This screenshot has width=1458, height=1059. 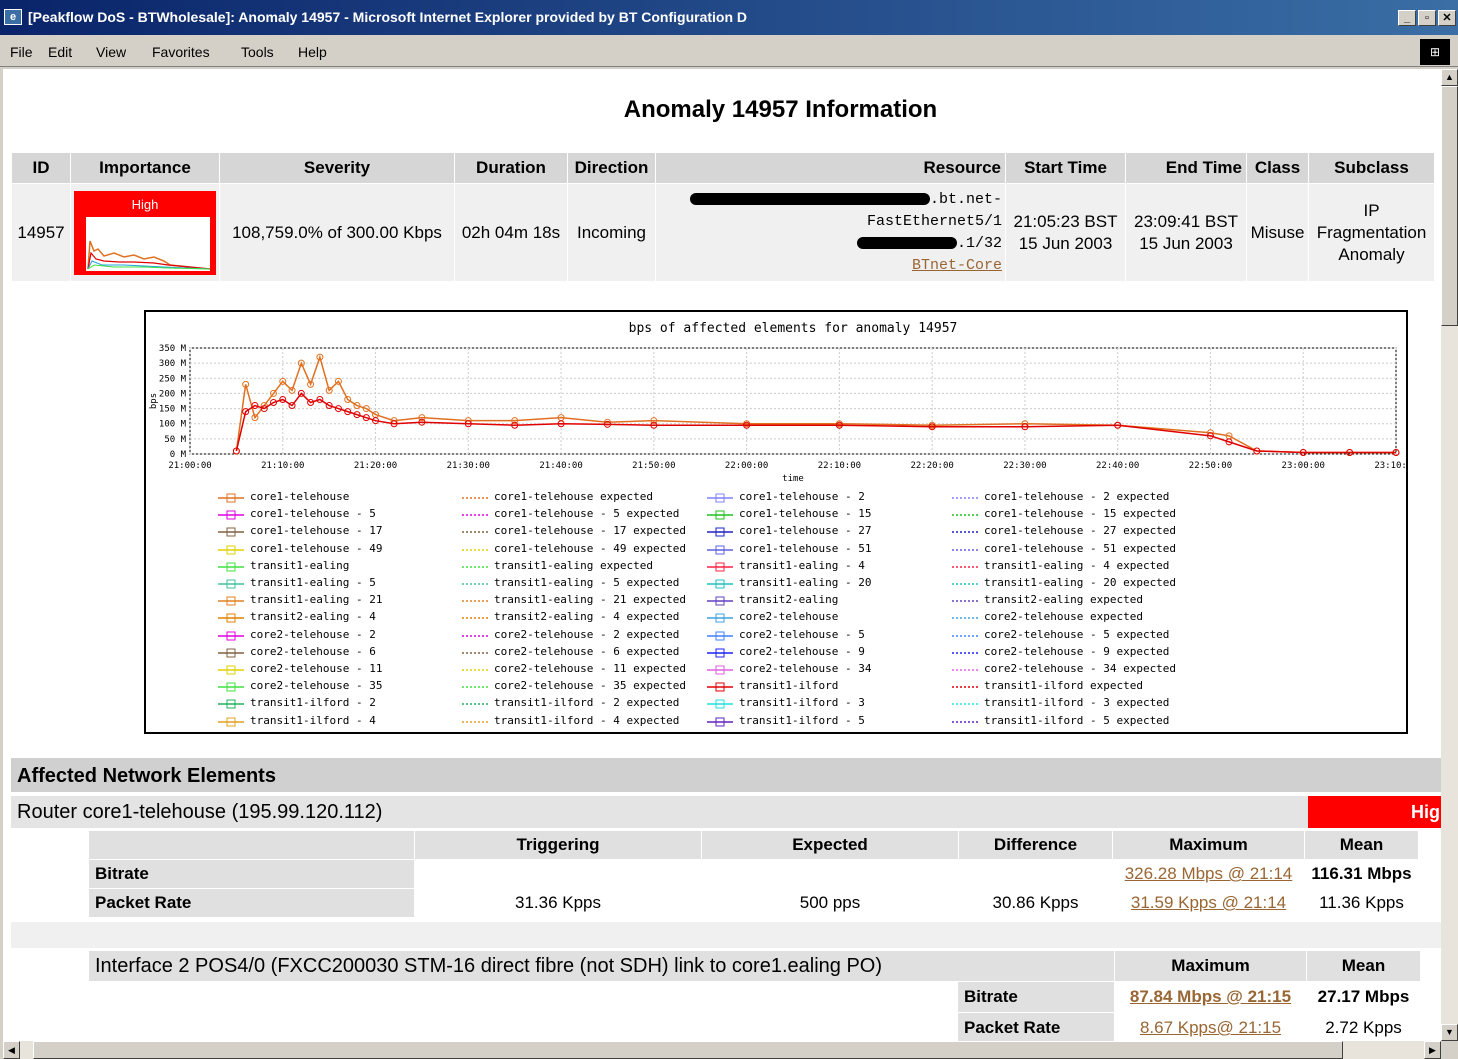 What do you see at coordinates (1427, 18) in the screenshot?
I see `maximize-icon: ▫` at bounding box center [1427, 18].